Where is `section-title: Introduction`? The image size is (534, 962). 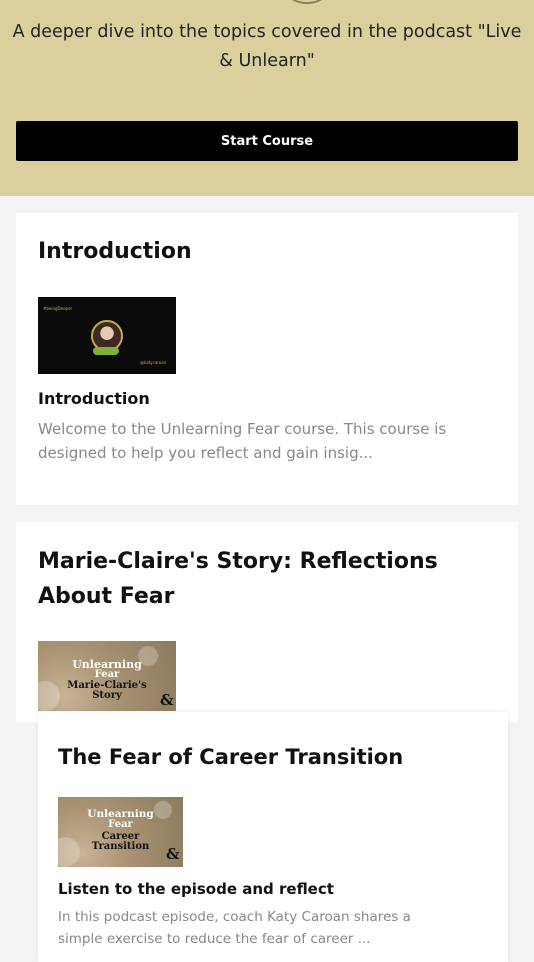
section-title: Introduction is located at coordinates (115, 251).